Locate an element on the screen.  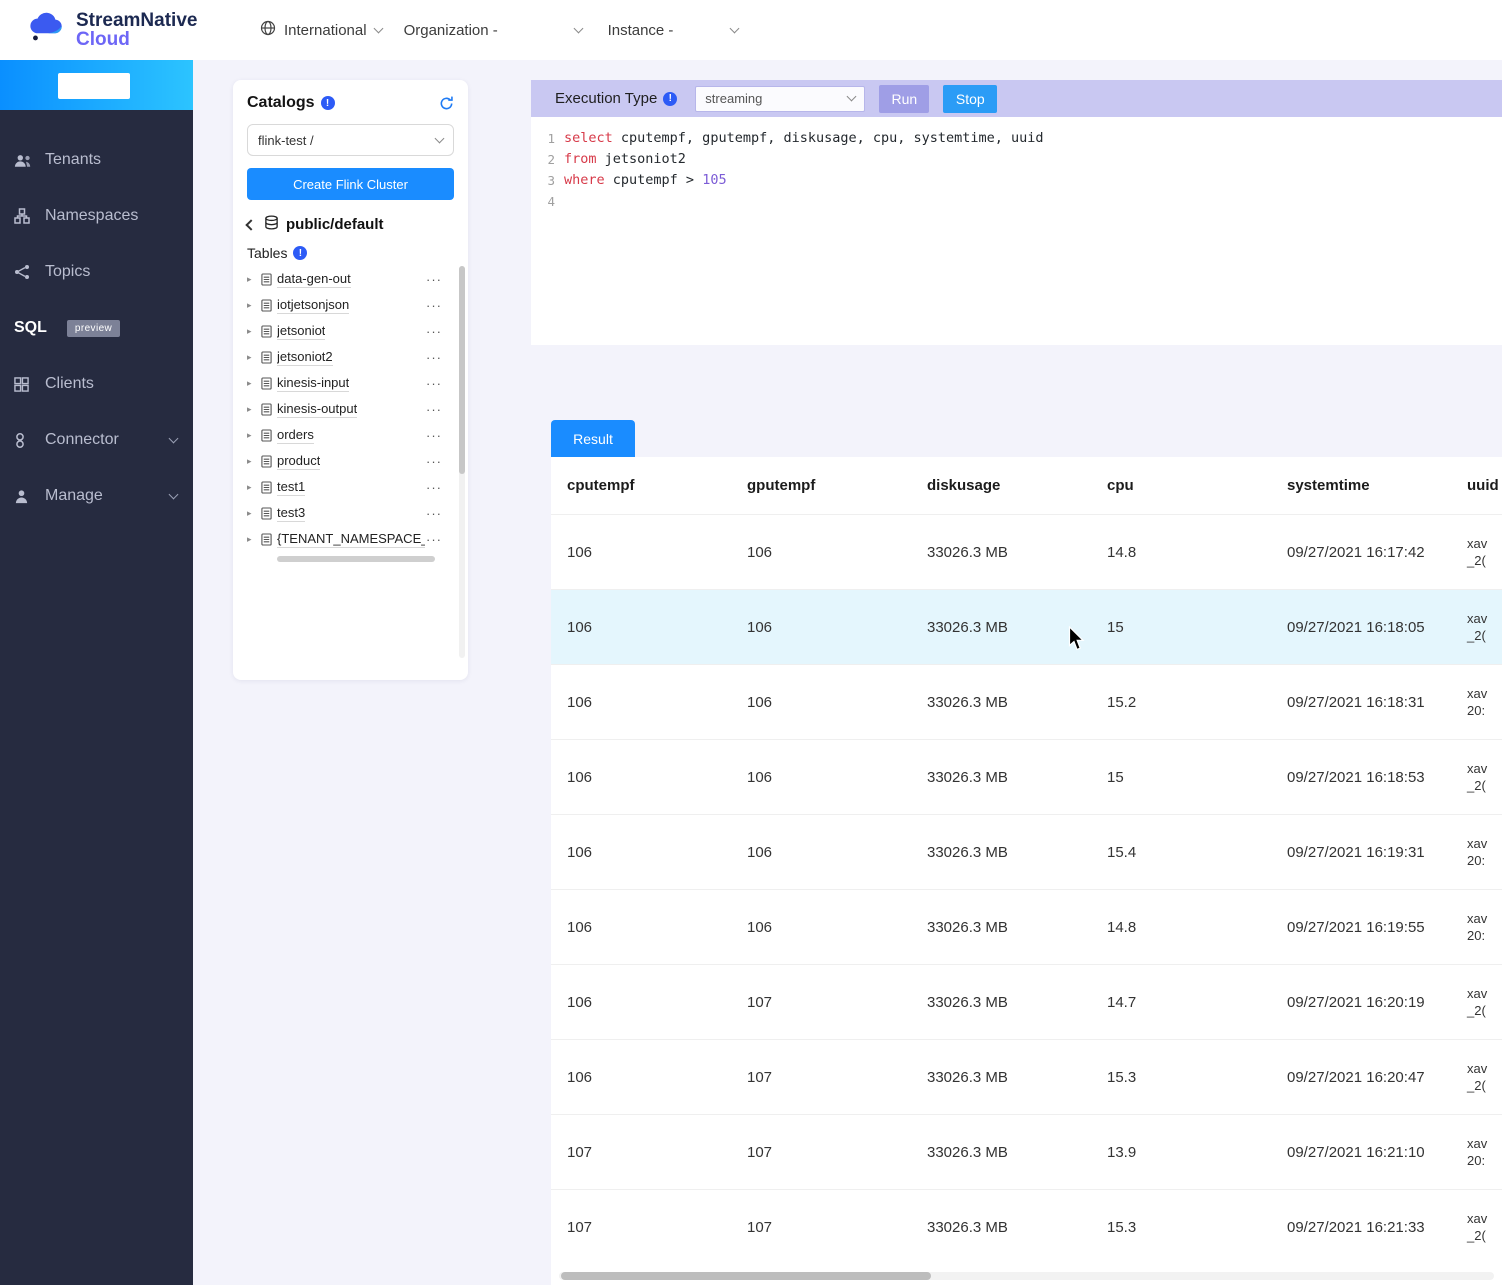
back-chevron-icon is located at coordinates (251, 224).